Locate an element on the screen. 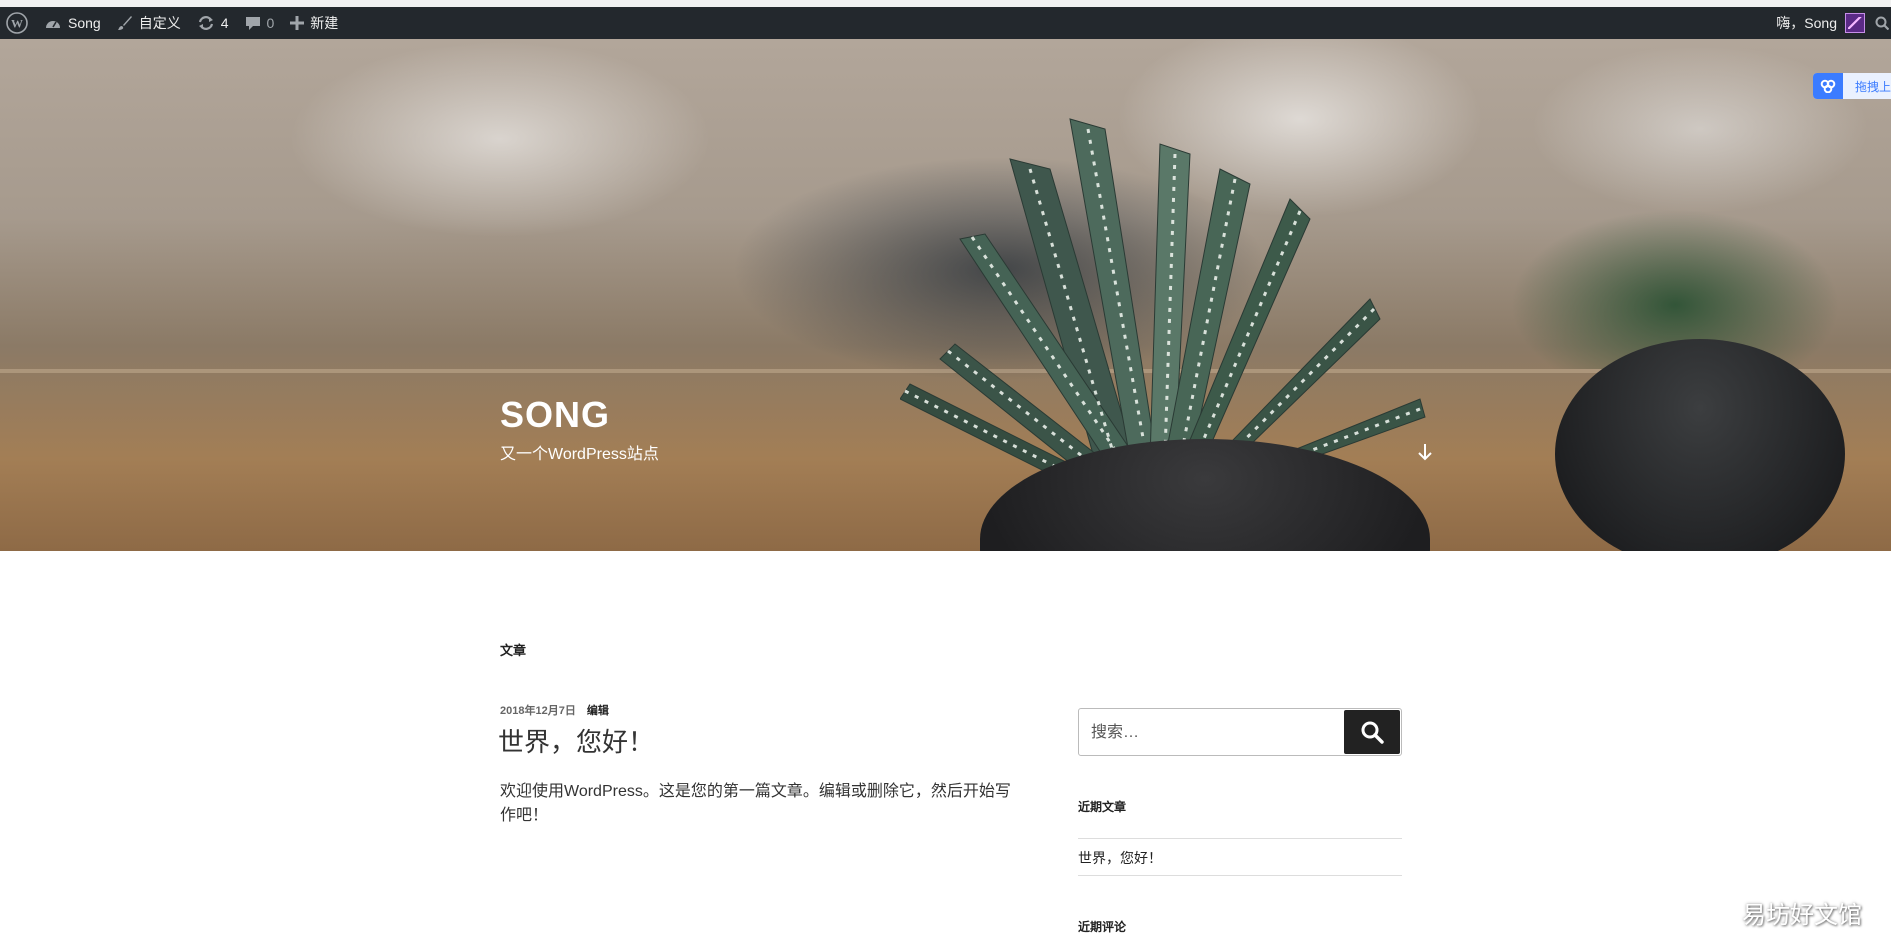 This screenshot has width=1891, height=945. post-meta: 2018年12月7日 编辑 is located at coordinates (554, 710).